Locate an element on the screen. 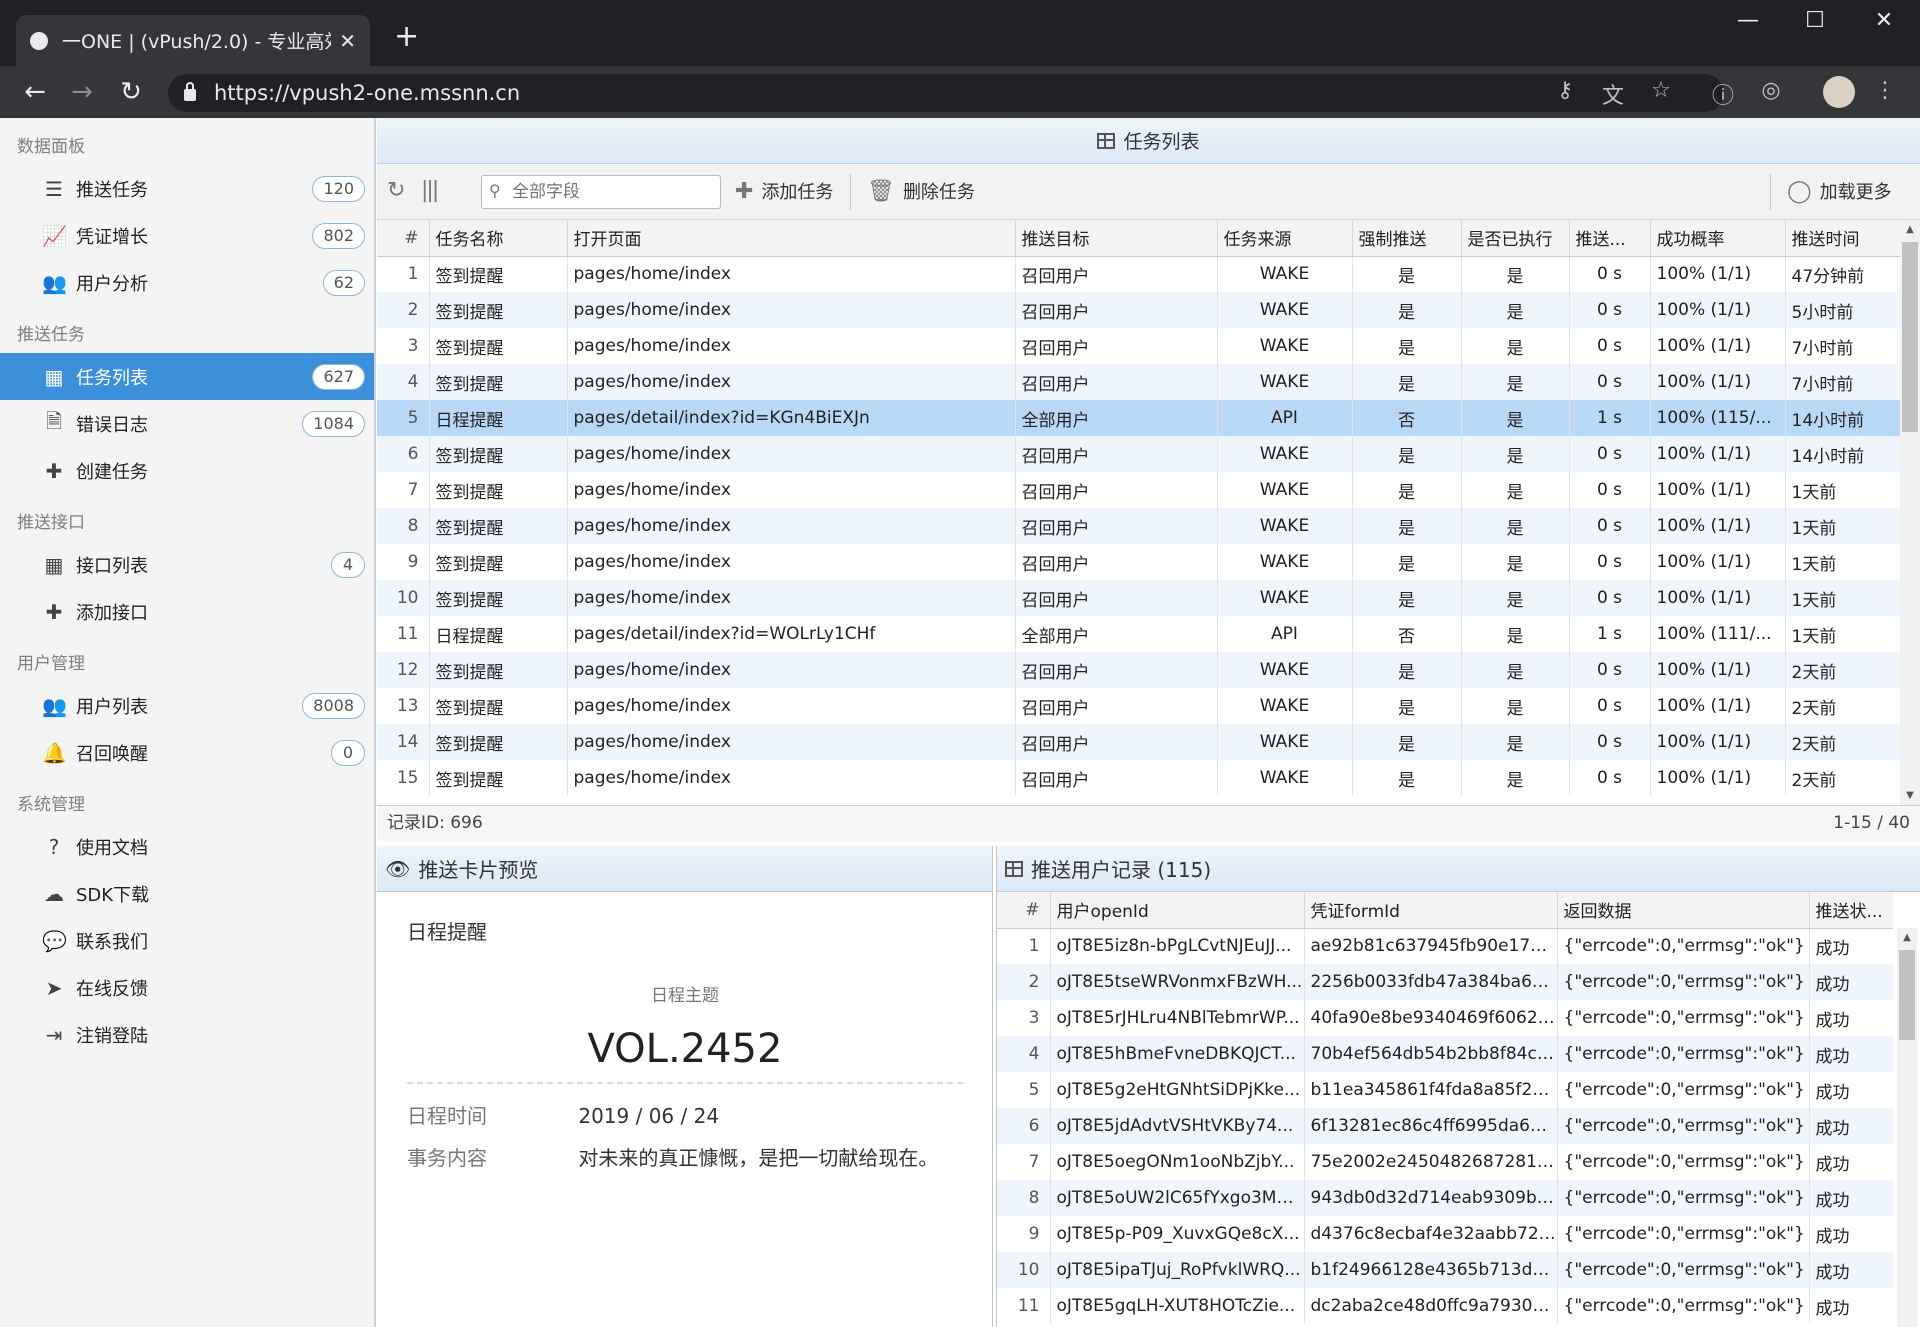 Image resolution: width=1920 pixels, height=1327 pixels. scroll-down-icon: ▼ is located at coordinates (1910, 795).